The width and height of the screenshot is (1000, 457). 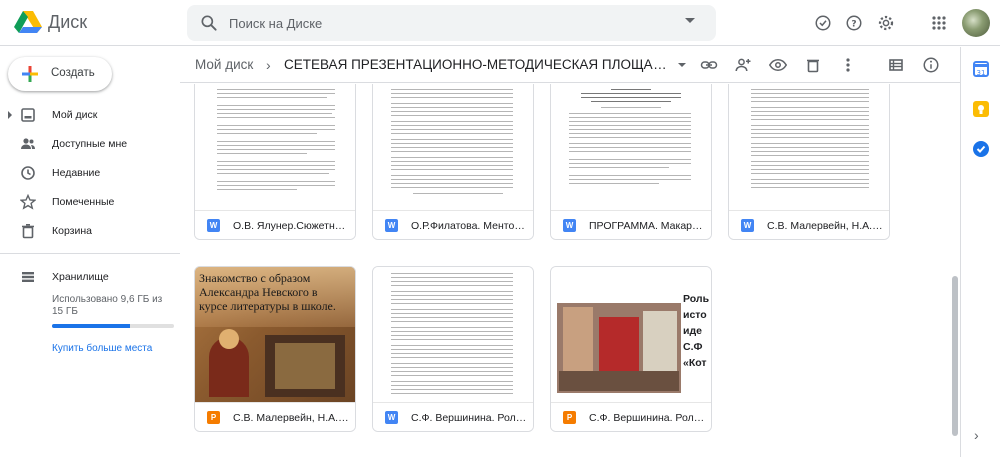 What do you see at coordinates (682, 65) in the screenshot?
I see `folder-menu-chevron-icon` at bounding box center [682, 65].